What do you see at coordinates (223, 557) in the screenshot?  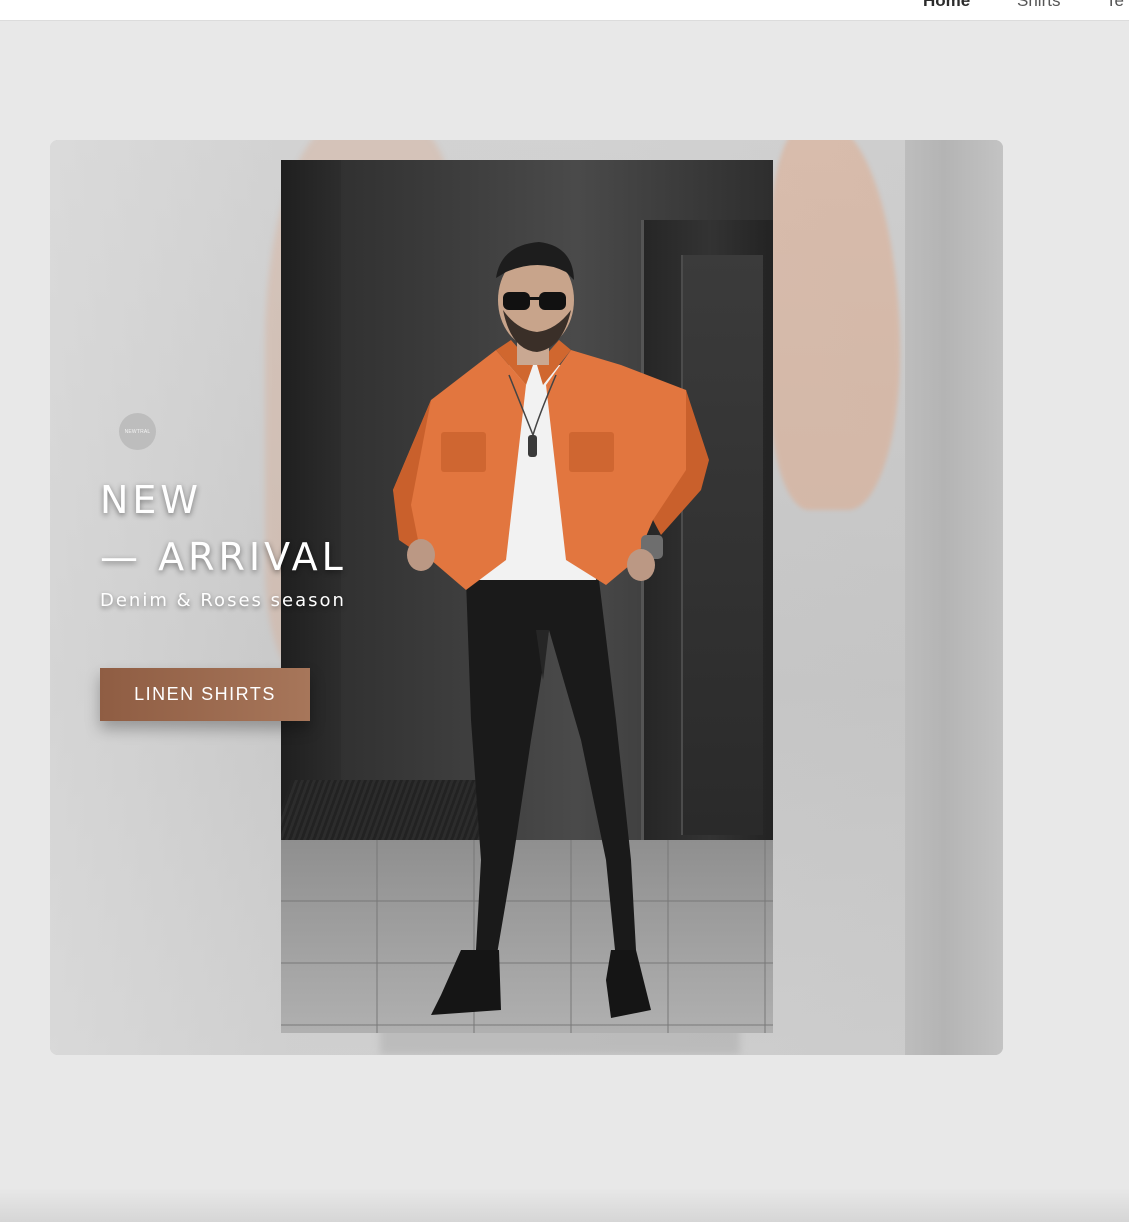 I see `hero-headline-line2: — ARRIVAL` at bounding box center [223, 557].